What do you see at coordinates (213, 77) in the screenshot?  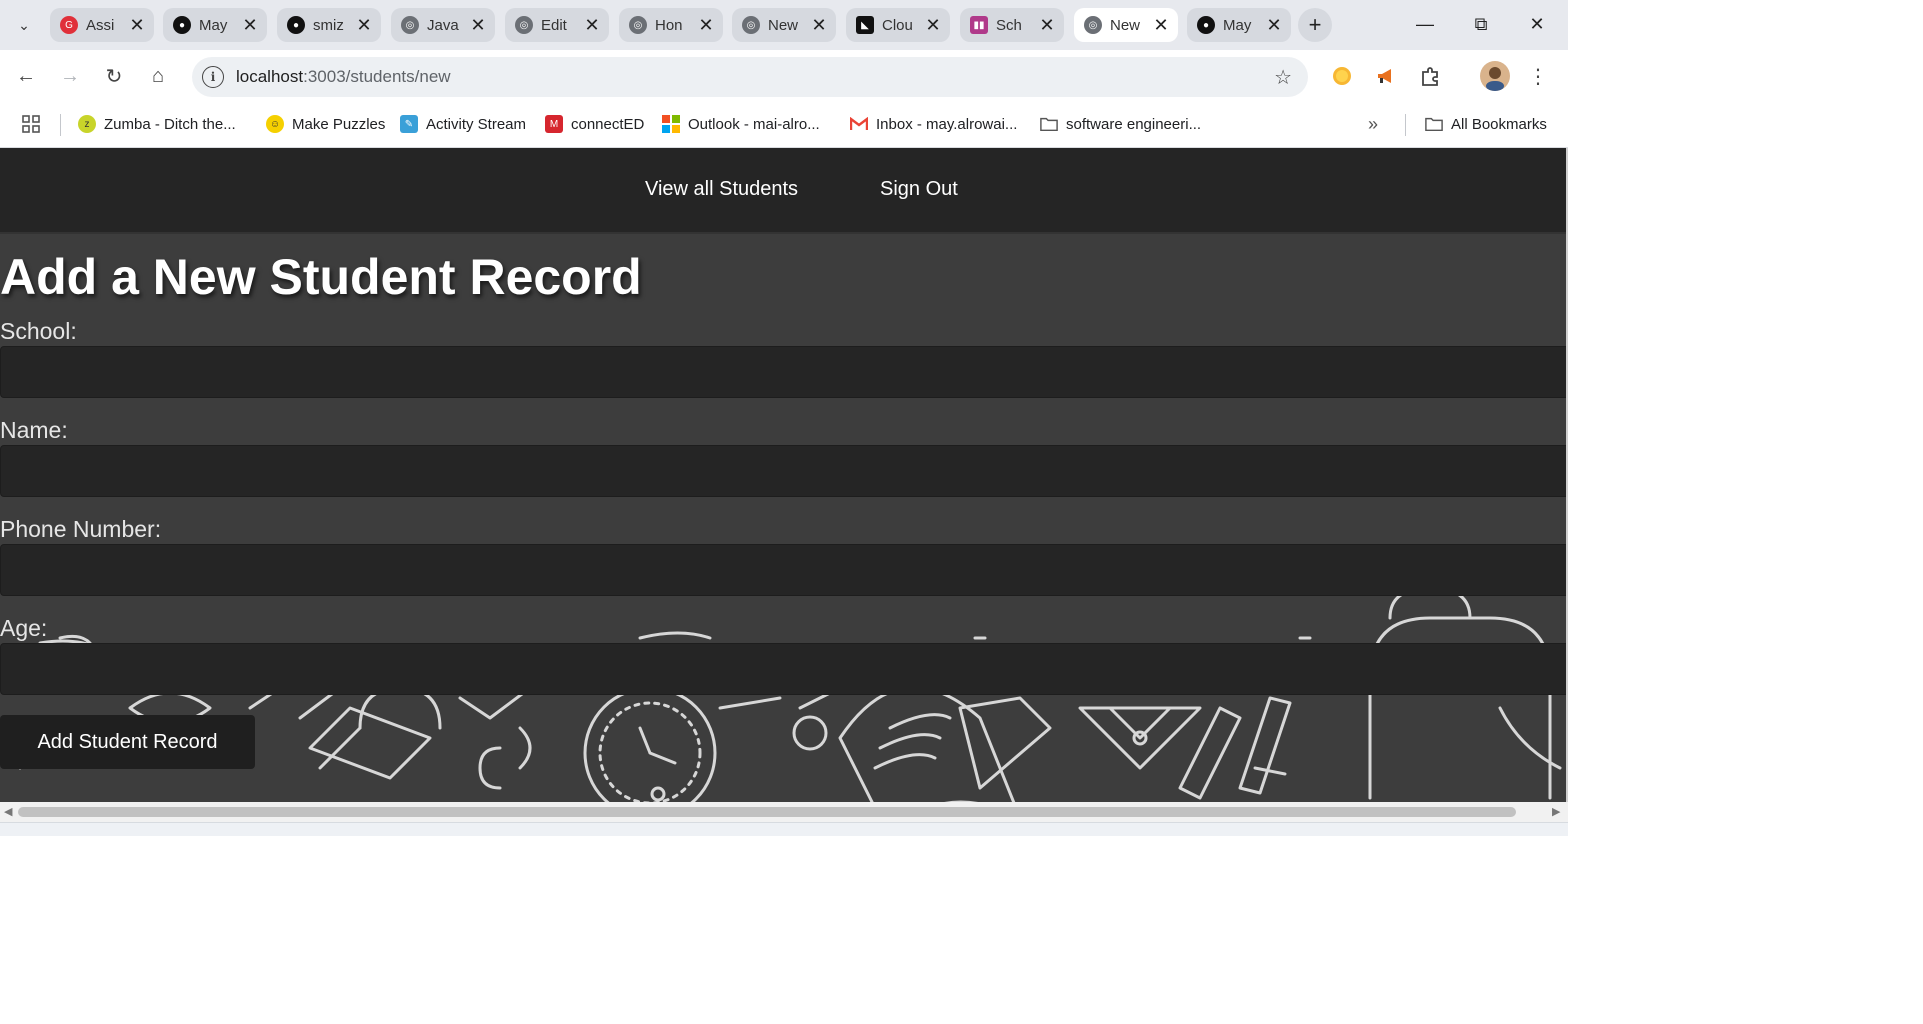 I see `site-info-icon: i` at bounding box center [213, 77].